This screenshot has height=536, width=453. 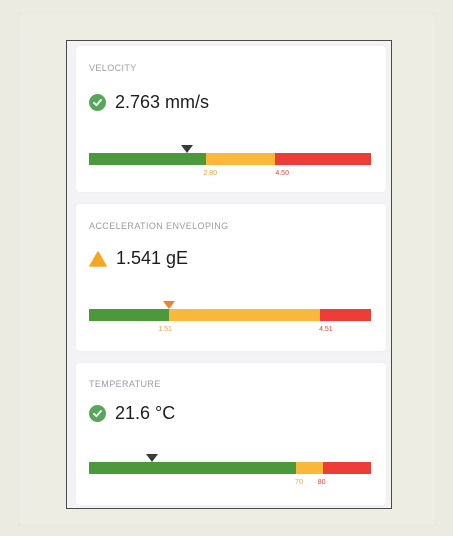 I want to click on gauge-alert-threshold: 70, so click(x=299, y=482).